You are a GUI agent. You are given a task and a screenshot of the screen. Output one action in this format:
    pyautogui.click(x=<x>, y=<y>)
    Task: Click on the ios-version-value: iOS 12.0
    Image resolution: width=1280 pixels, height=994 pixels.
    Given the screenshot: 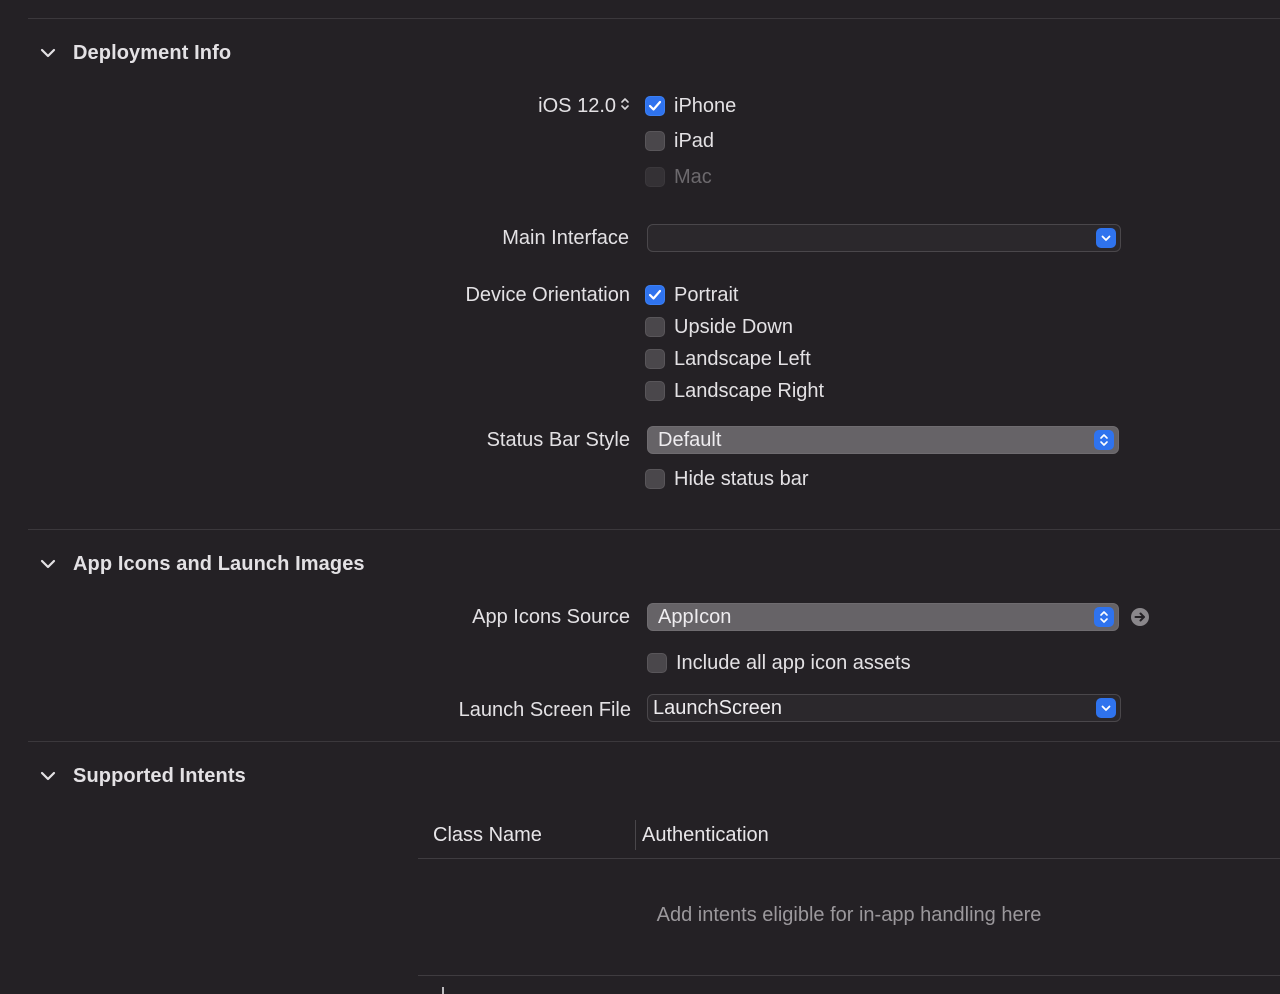 What is the action you would take?
    pyautogui.click(x=577, y=105)
    